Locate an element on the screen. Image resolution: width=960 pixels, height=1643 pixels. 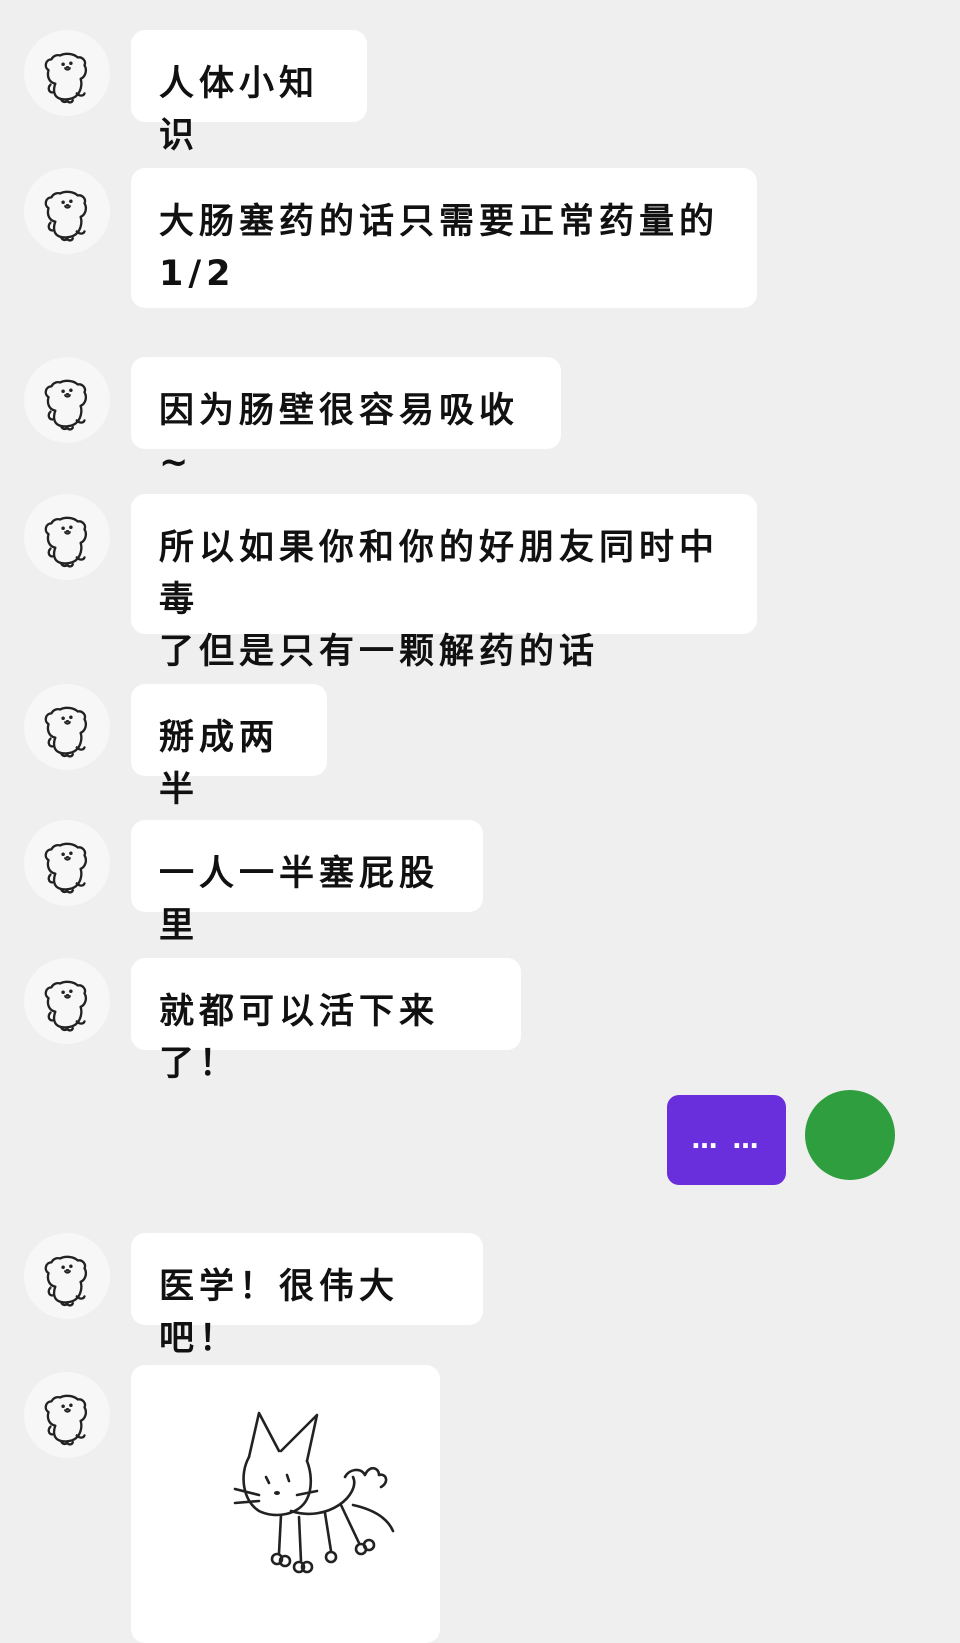
message-bubble: 医学！很伟大吧！ is located at coordinates (307, 1296).